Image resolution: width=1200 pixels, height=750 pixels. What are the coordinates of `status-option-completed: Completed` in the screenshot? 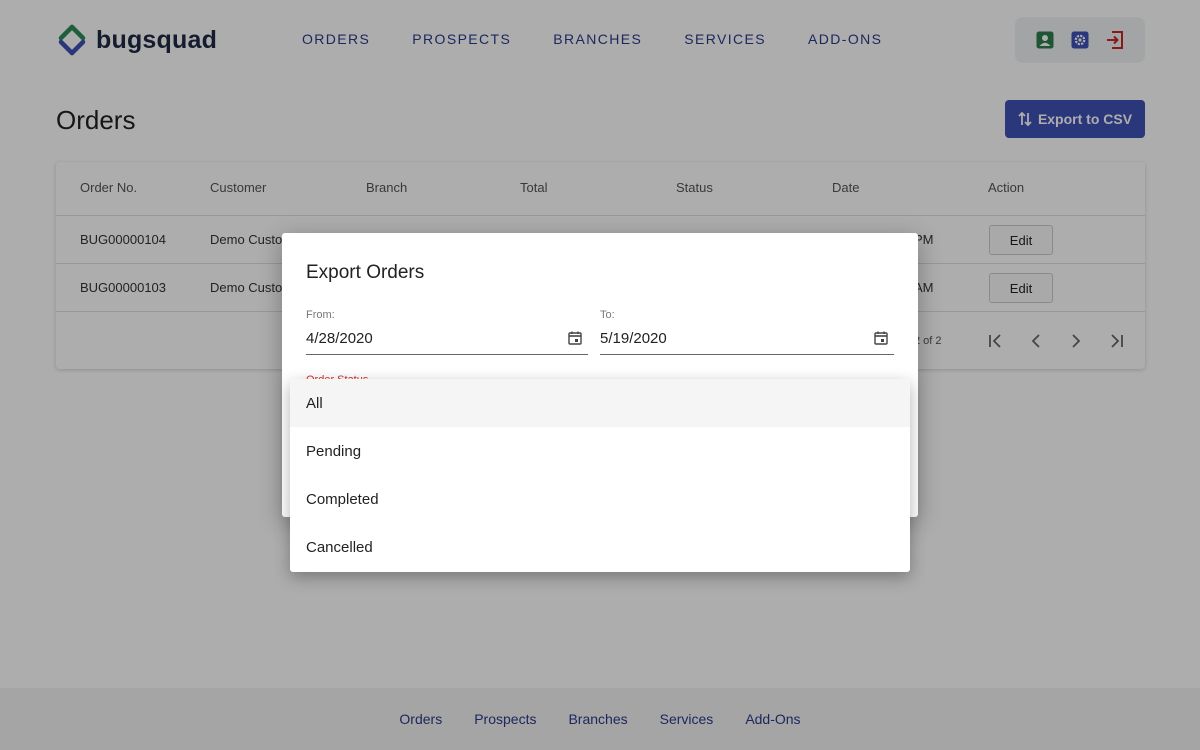 It's located at (600, 499).